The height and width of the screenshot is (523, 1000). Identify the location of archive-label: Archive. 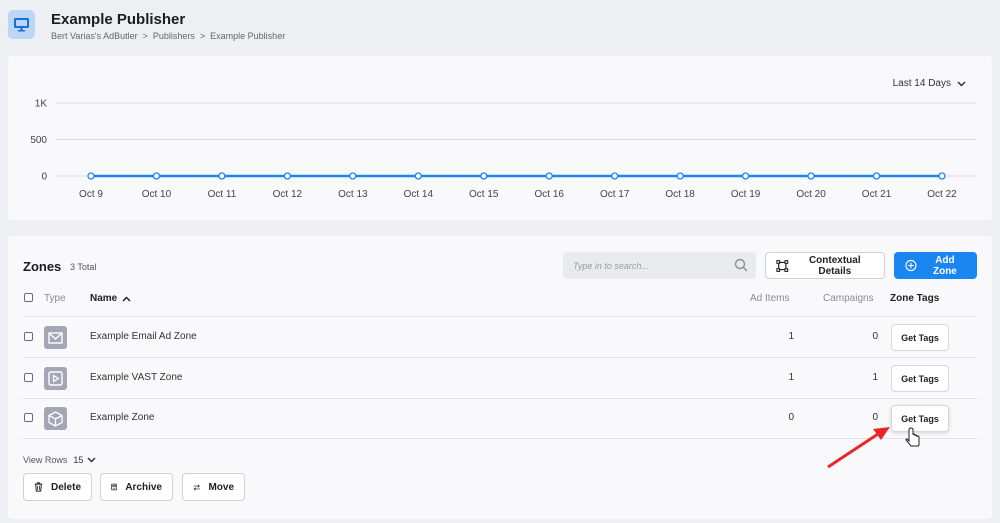
(143, 487).